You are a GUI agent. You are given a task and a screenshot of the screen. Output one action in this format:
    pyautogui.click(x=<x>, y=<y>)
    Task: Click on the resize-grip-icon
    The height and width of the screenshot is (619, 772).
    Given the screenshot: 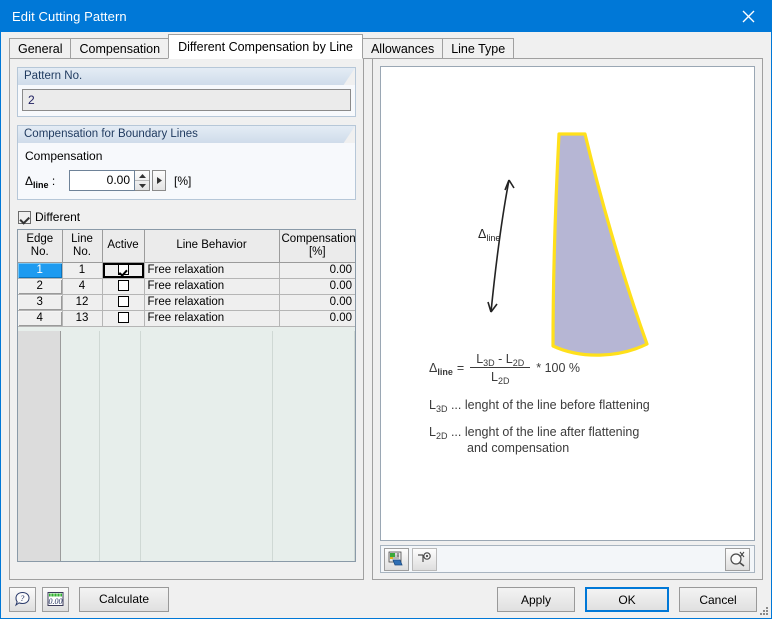 What is the action you would take?
    pyautogui.click(x=763, y=610)
    